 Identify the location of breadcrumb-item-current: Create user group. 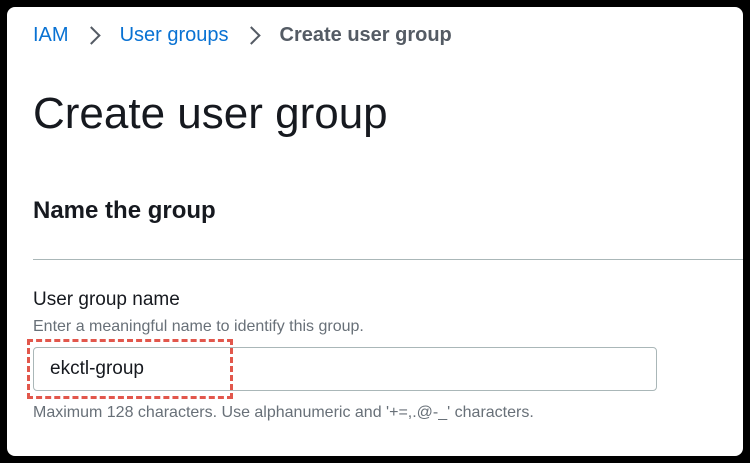
(365, 34).